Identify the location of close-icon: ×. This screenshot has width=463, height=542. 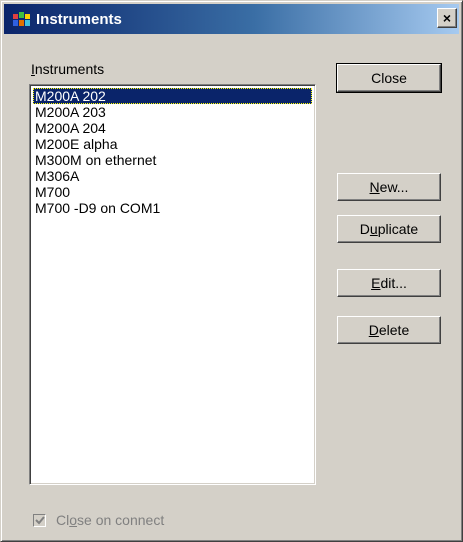
(447, 18).